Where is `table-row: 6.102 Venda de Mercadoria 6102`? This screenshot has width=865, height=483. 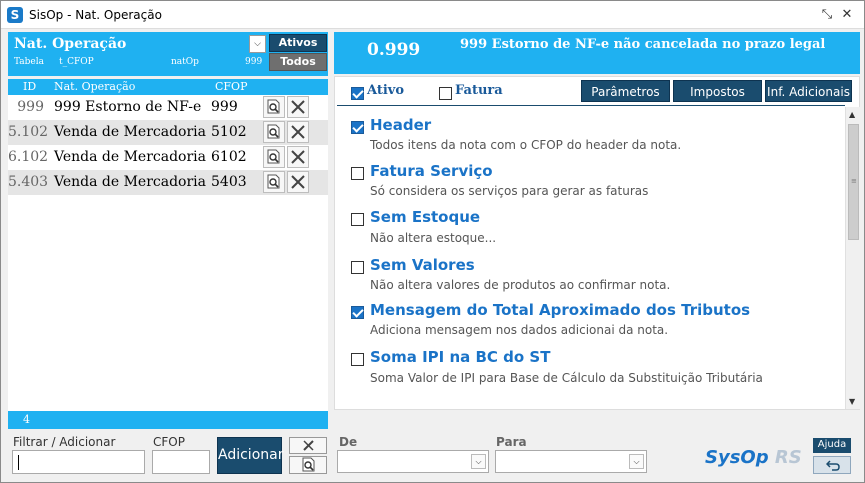
table-row: 6.102 Venda de Mercadoria 6102 is located at coordinates (168, 157).